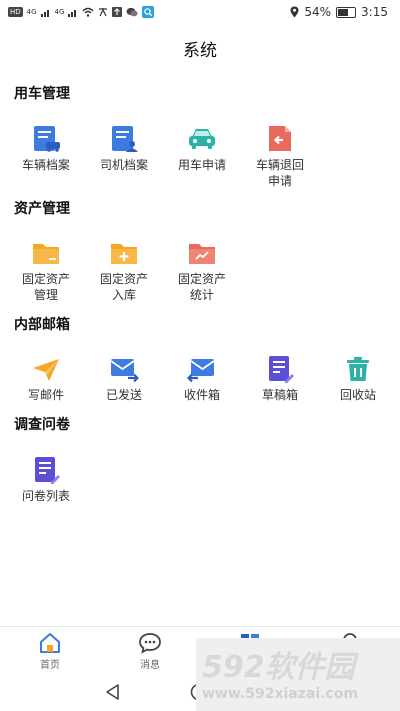  Describe the element at coordinates (202, 139) in the screenshot. I see `car-icon` at that location.